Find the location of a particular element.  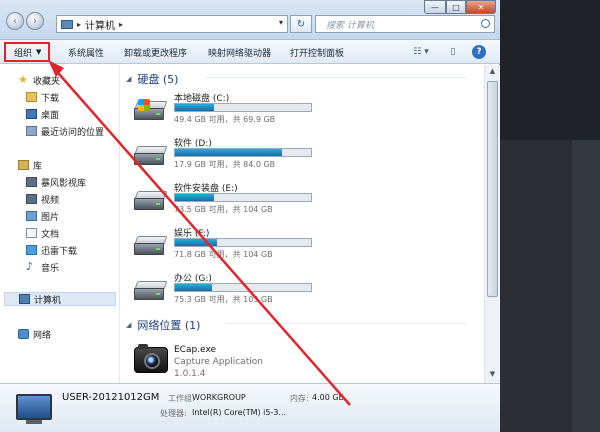

nav-downloads: 下载 is located at coordinates (42, 97).